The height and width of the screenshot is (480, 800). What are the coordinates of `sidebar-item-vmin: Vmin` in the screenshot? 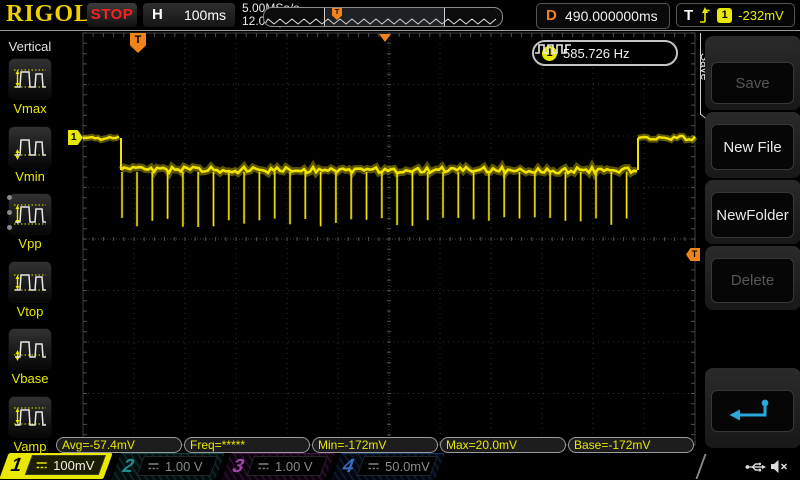 It's located at (30, 155).